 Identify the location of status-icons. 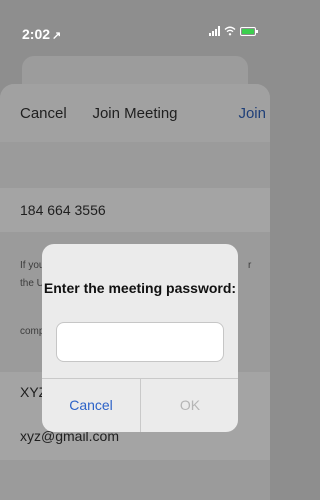
(233, 31).